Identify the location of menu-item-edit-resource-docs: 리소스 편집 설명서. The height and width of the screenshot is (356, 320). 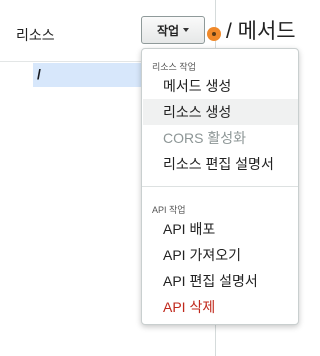
(220, 164).